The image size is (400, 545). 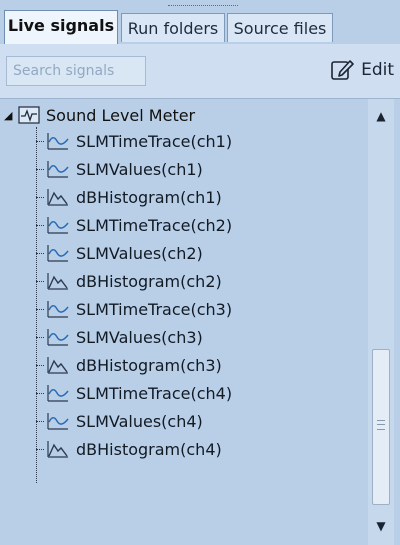 I want to click on tab-live-signals: Live signals, so click(x=61, y=27).